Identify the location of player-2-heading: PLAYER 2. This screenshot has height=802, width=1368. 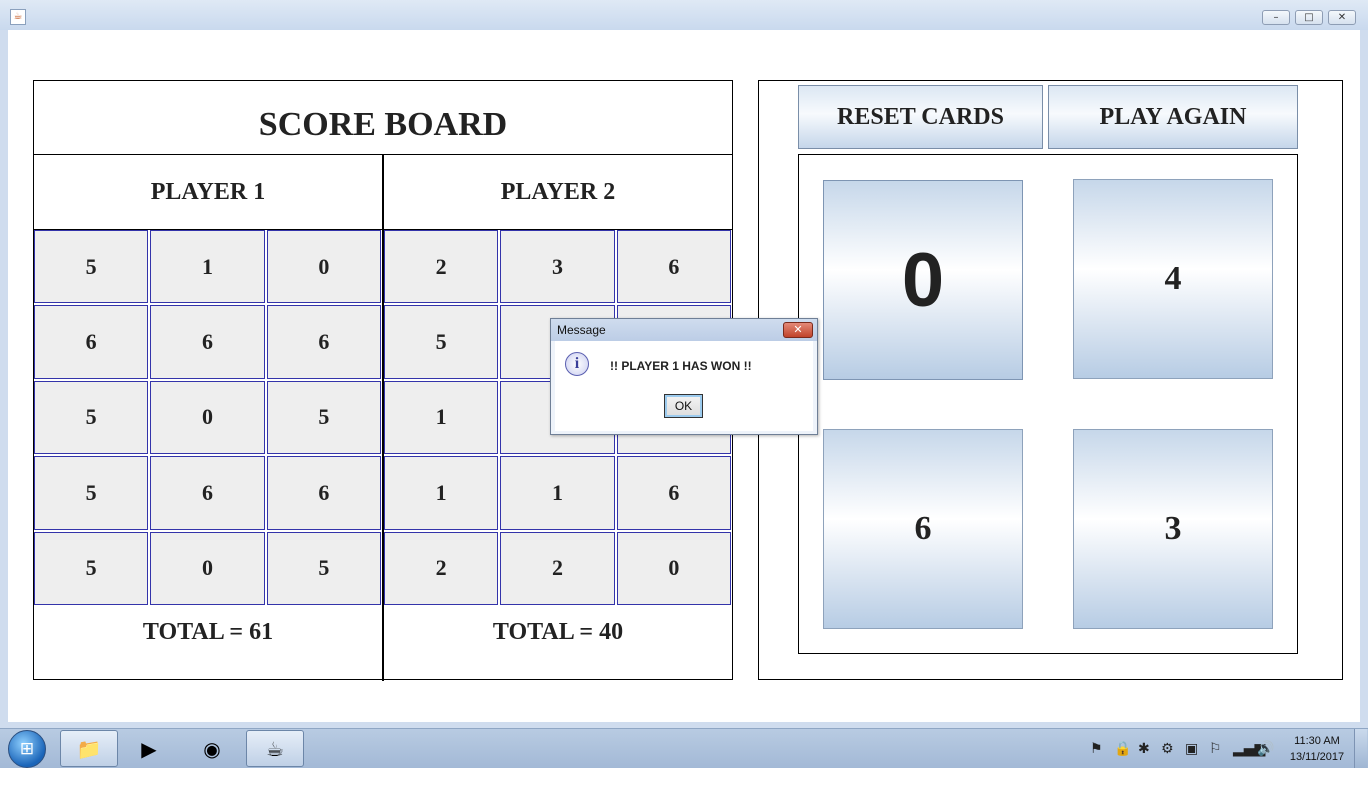
(558, 191).